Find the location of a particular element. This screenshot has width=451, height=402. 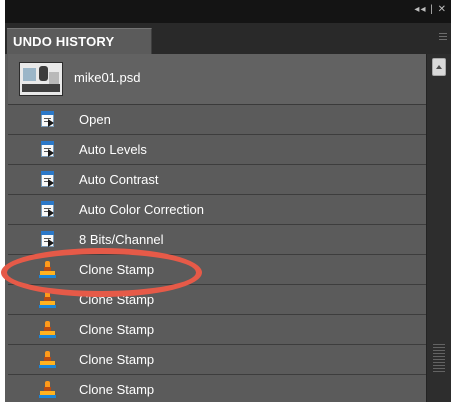

history-row-open: Open is located at coordinates (217, 120).